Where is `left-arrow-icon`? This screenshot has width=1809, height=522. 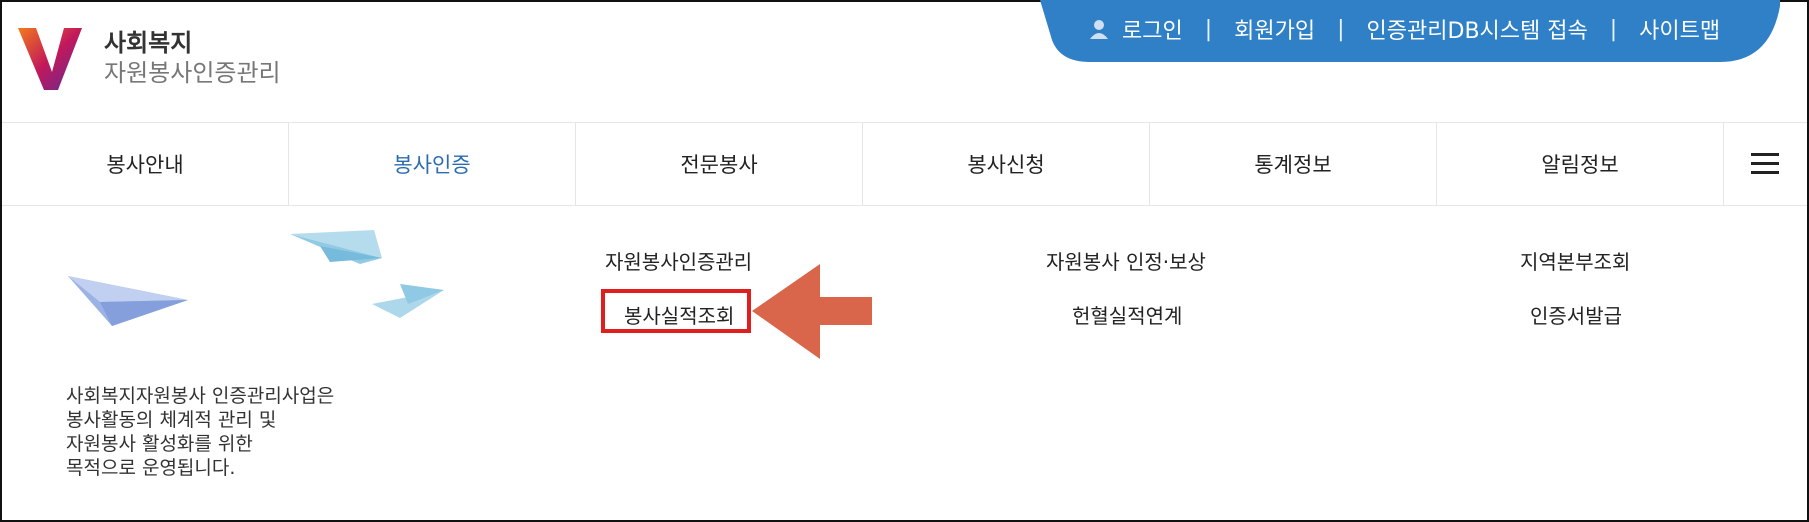 left-arrow-icon is located at coordinates (812, 311).